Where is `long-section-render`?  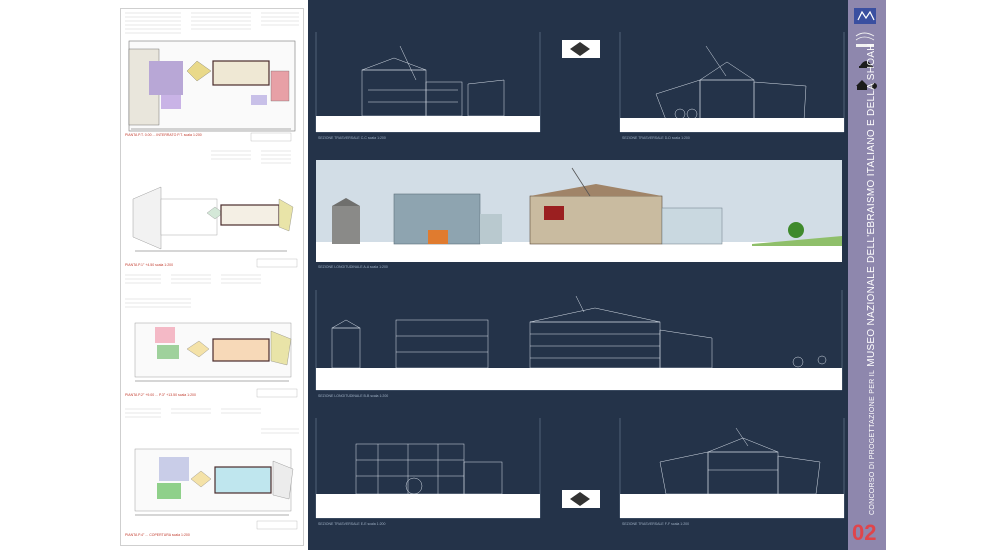 long-section-render is located at coordinates (579, 211).